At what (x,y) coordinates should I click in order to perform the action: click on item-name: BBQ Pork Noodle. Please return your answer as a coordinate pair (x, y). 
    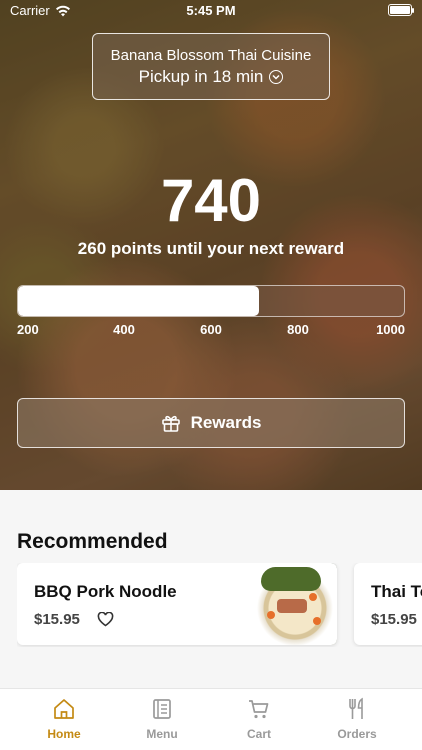
    Looking at the image, I should click on (105, 591).